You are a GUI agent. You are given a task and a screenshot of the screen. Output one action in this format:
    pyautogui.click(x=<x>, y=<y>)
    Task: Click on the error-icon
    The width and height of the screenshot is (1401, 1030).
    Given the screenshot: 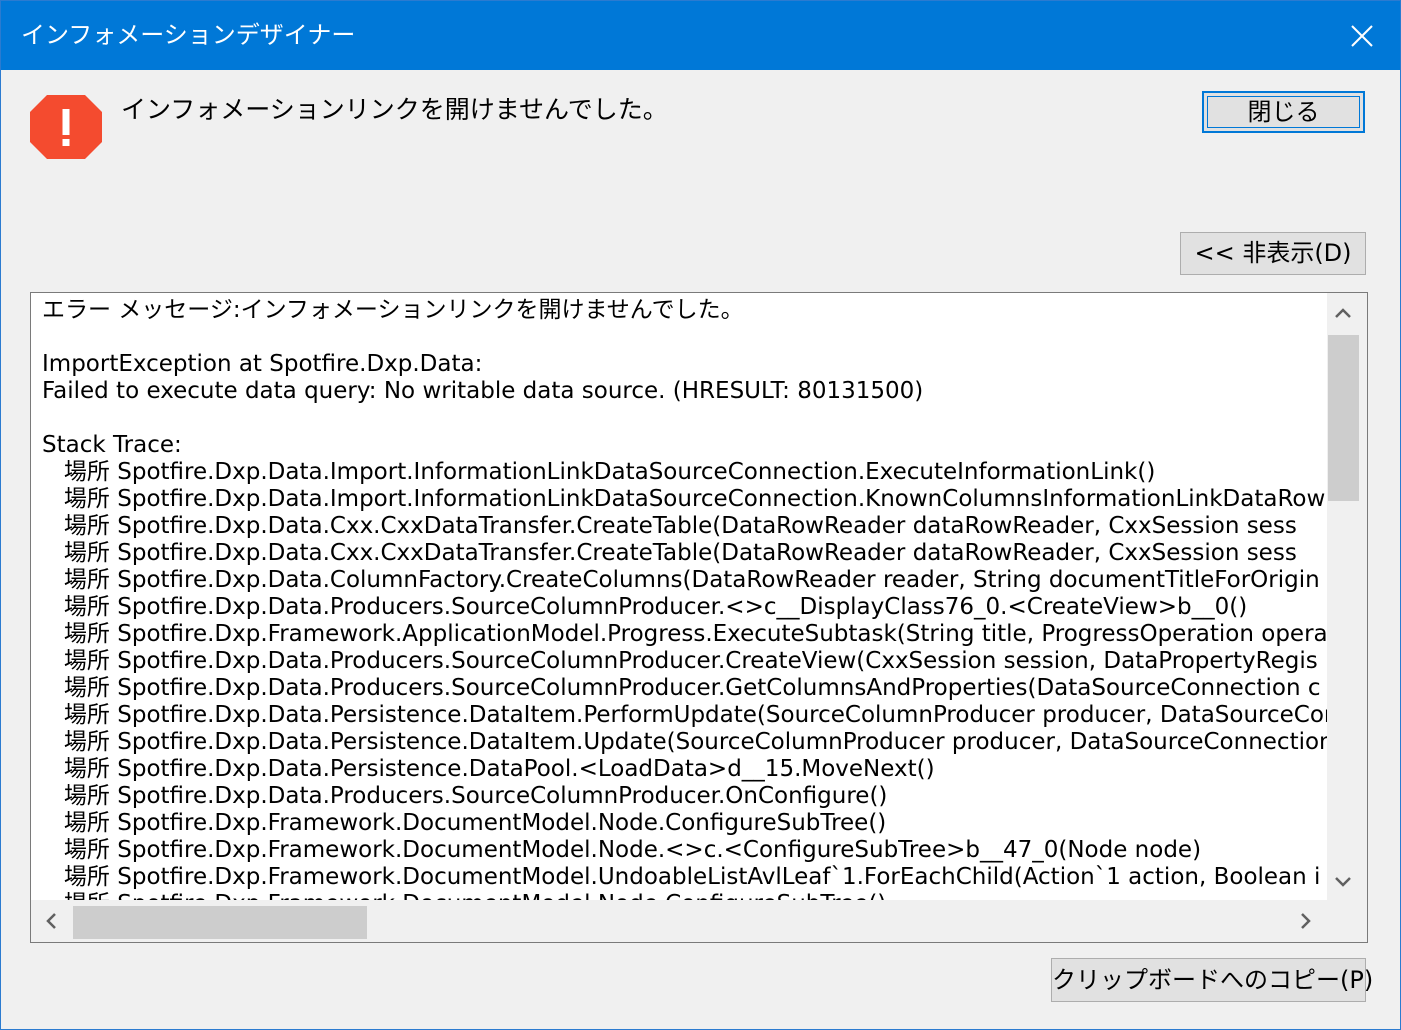 What is the action you would take?
    pyautogui.click(x=66, y=129)
    